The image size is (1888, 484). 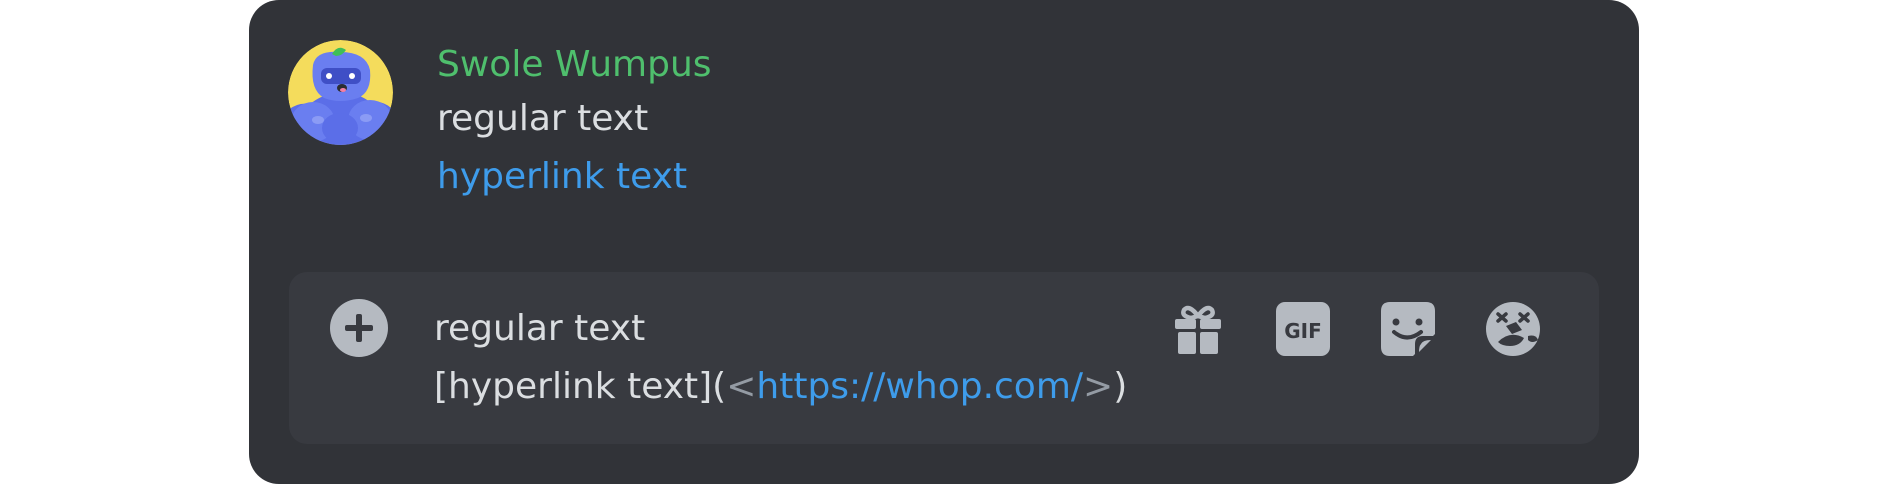 What do you see at coordinates (1513, 329) in the screenshot?
I see `emoji-icon` at bounding box center [1513, 329].